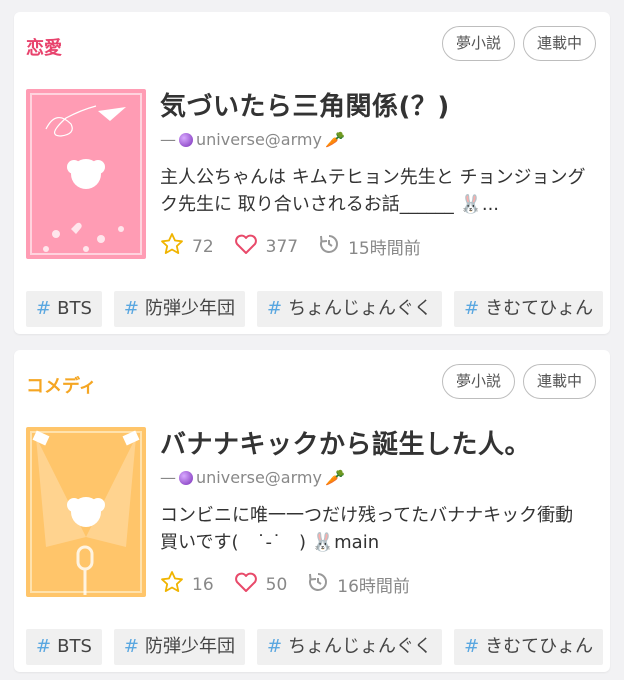 The height and width of the screenshot is (680, 624). What do you see at coordinates (282, 246) in the screenshot?
I see `like-count: 377` at bounding box center [282, 246].